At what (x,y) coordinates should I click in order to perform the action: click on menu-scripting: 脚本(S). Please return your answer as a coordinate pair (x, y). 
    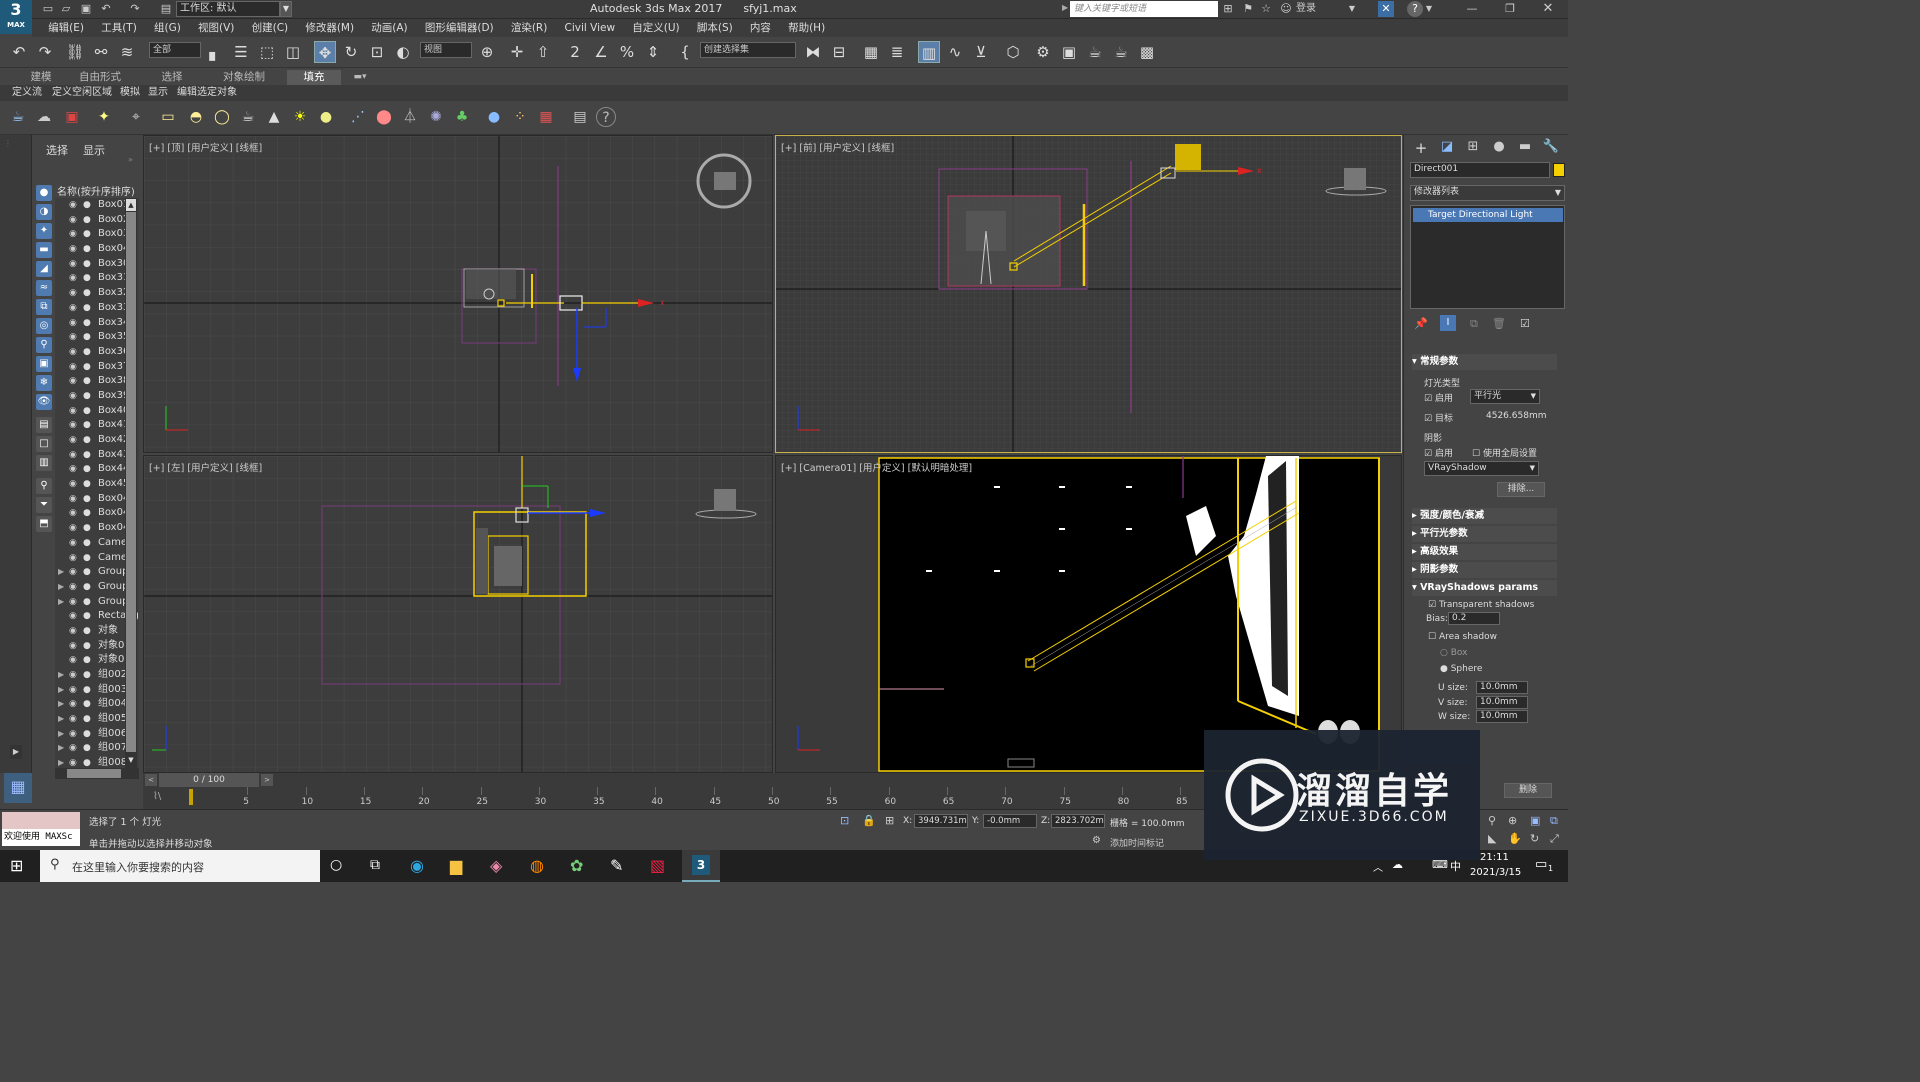
    Looking at the image, I should click on (715, 28).